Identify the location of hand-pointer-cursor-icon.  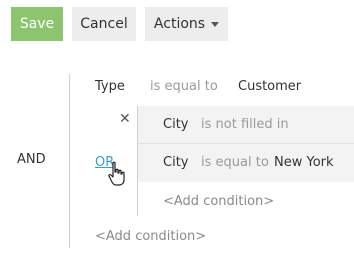
(116, 173).